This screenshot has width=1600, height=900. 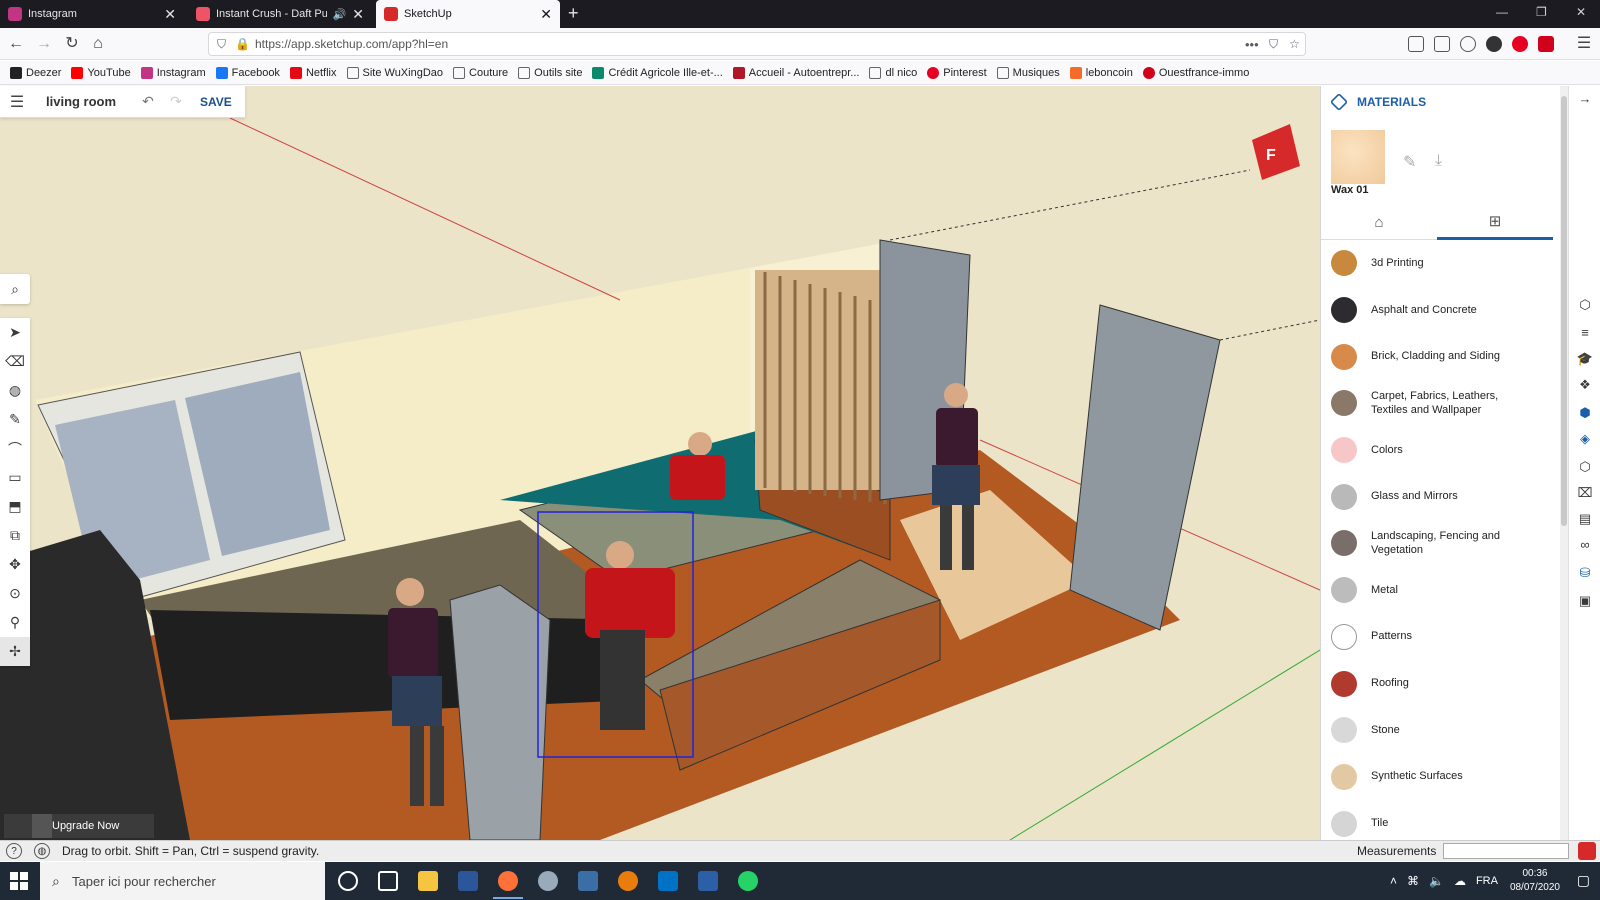 I want to click on materials-scrollbar, so click(x=1564, y=463).